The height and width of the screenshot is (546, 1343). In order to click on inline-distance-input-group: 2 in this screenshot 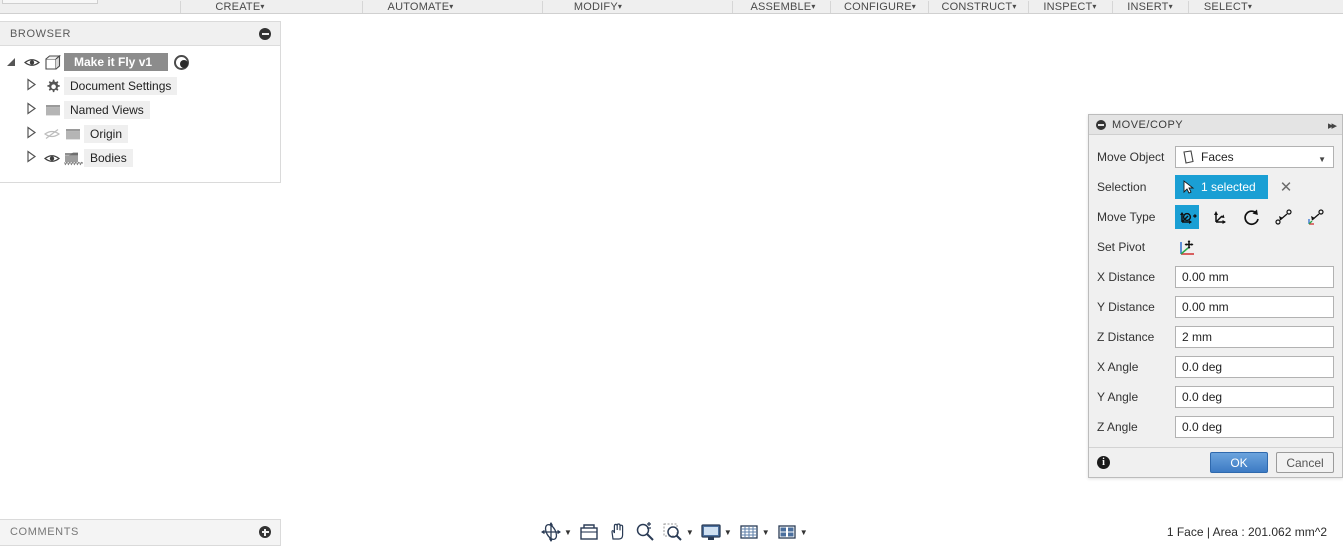, I will do `click(849, 313)`.